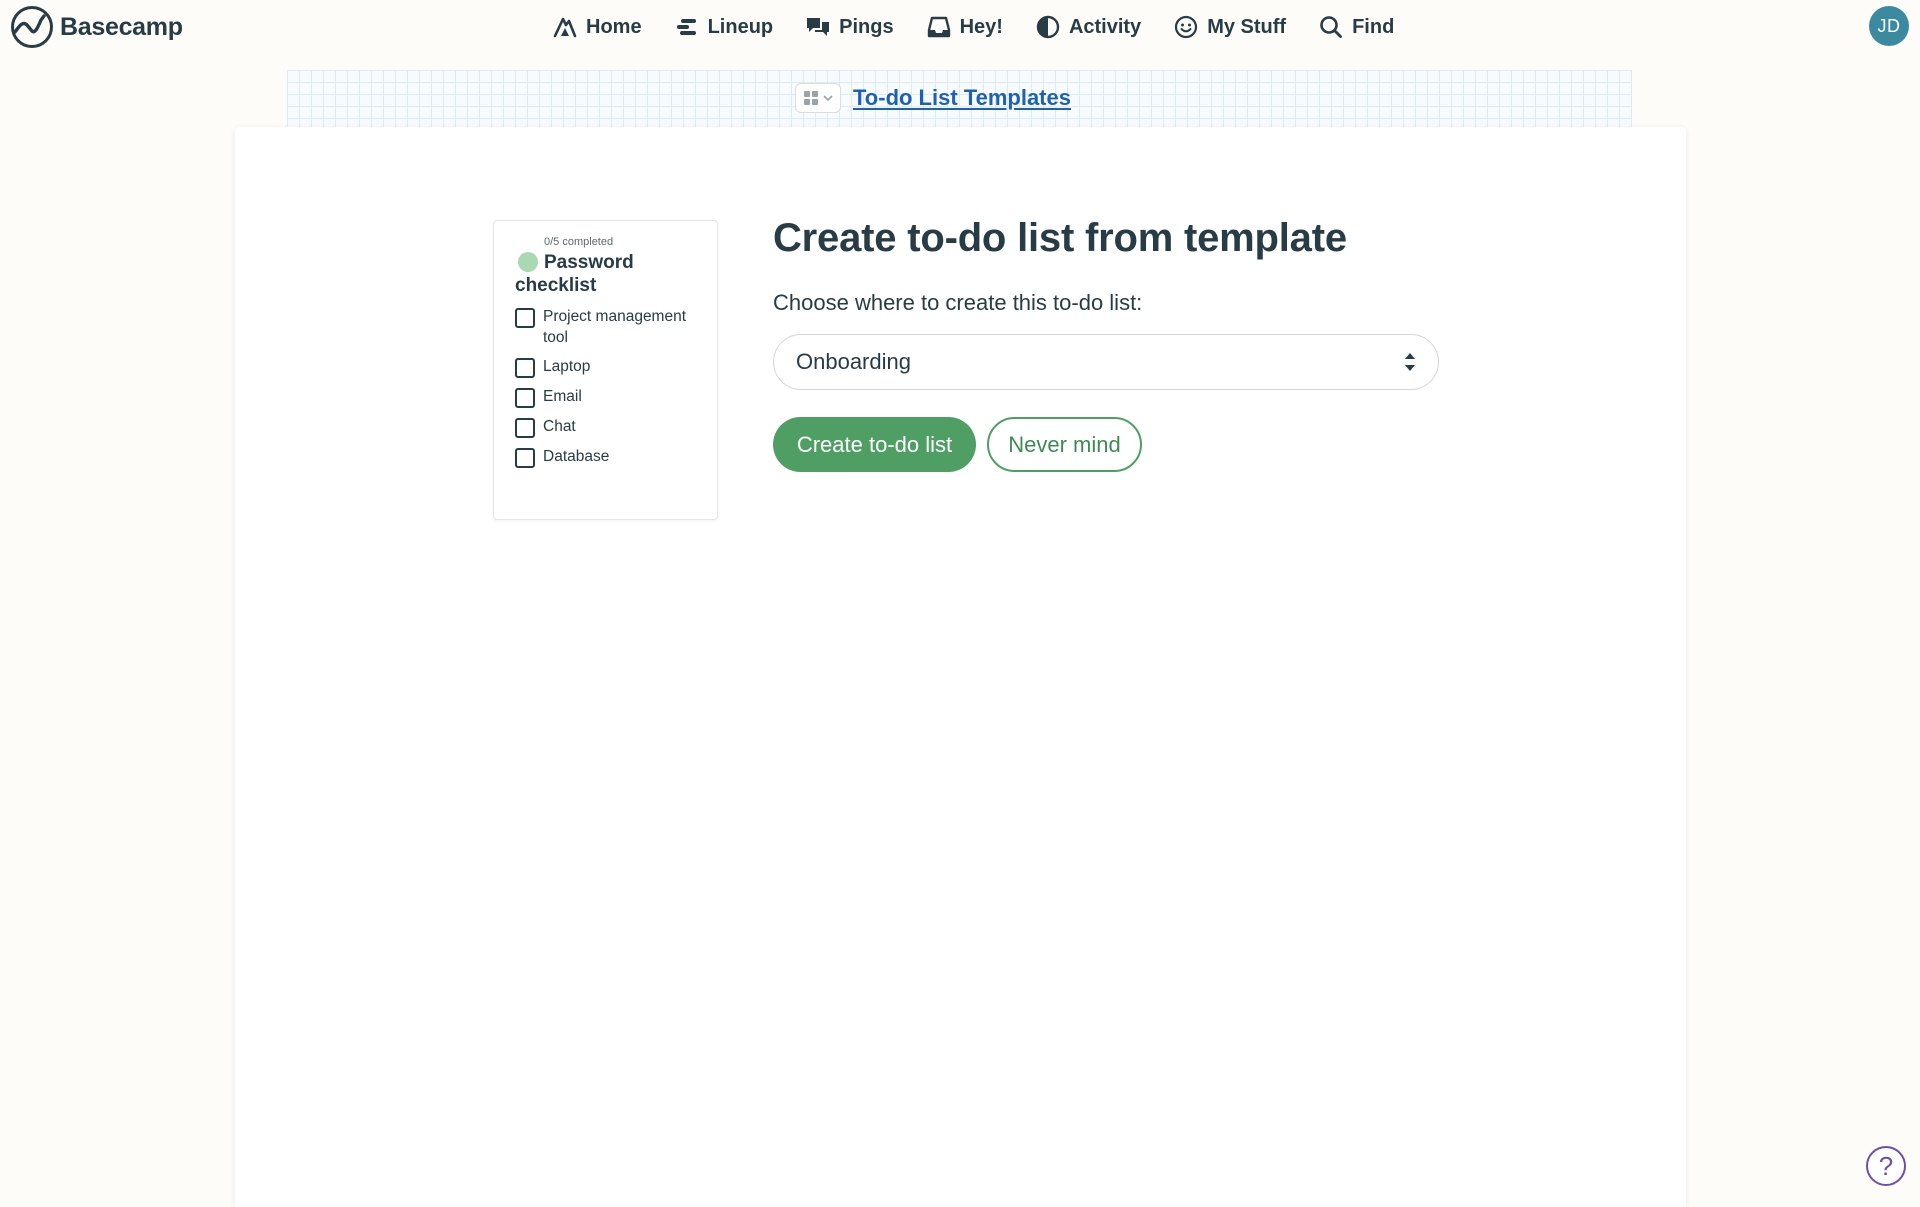  I want to click on project-select: Onboarding, so click(1106, 362).